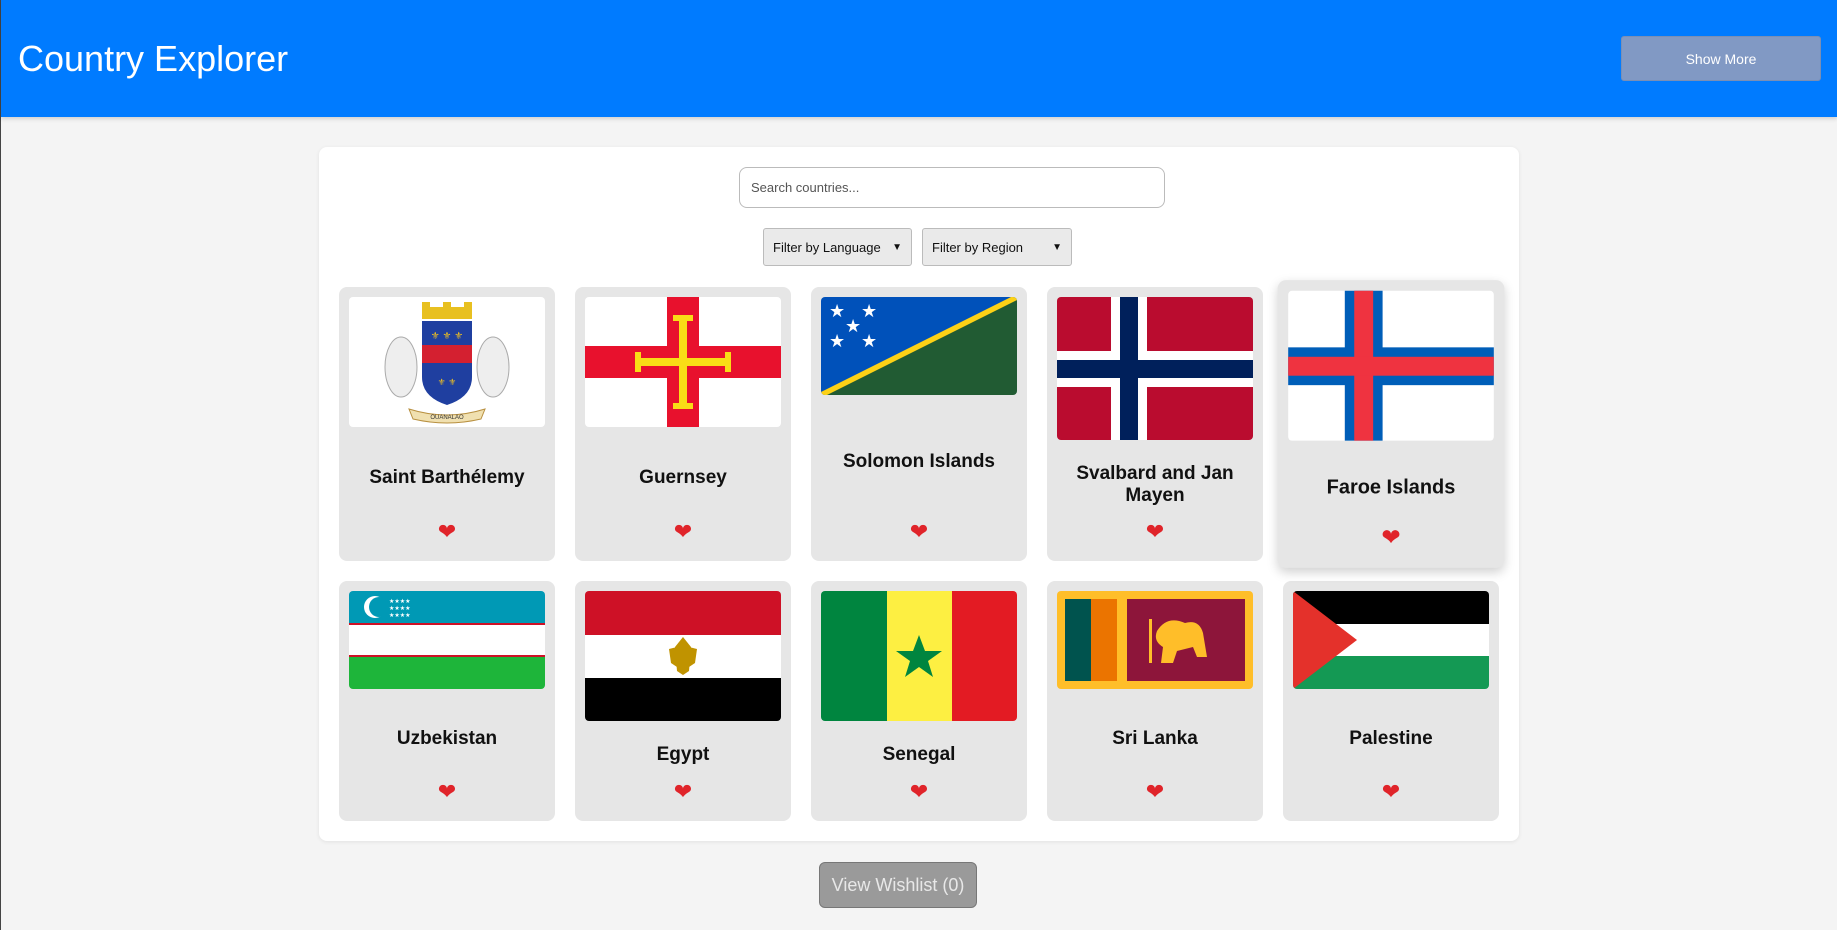 This screenshot has height=930, width=1837. What do you see at coordinates (919, 656) in the screenshot?
I see `senegal-flag` at bounding box center [919, 656].